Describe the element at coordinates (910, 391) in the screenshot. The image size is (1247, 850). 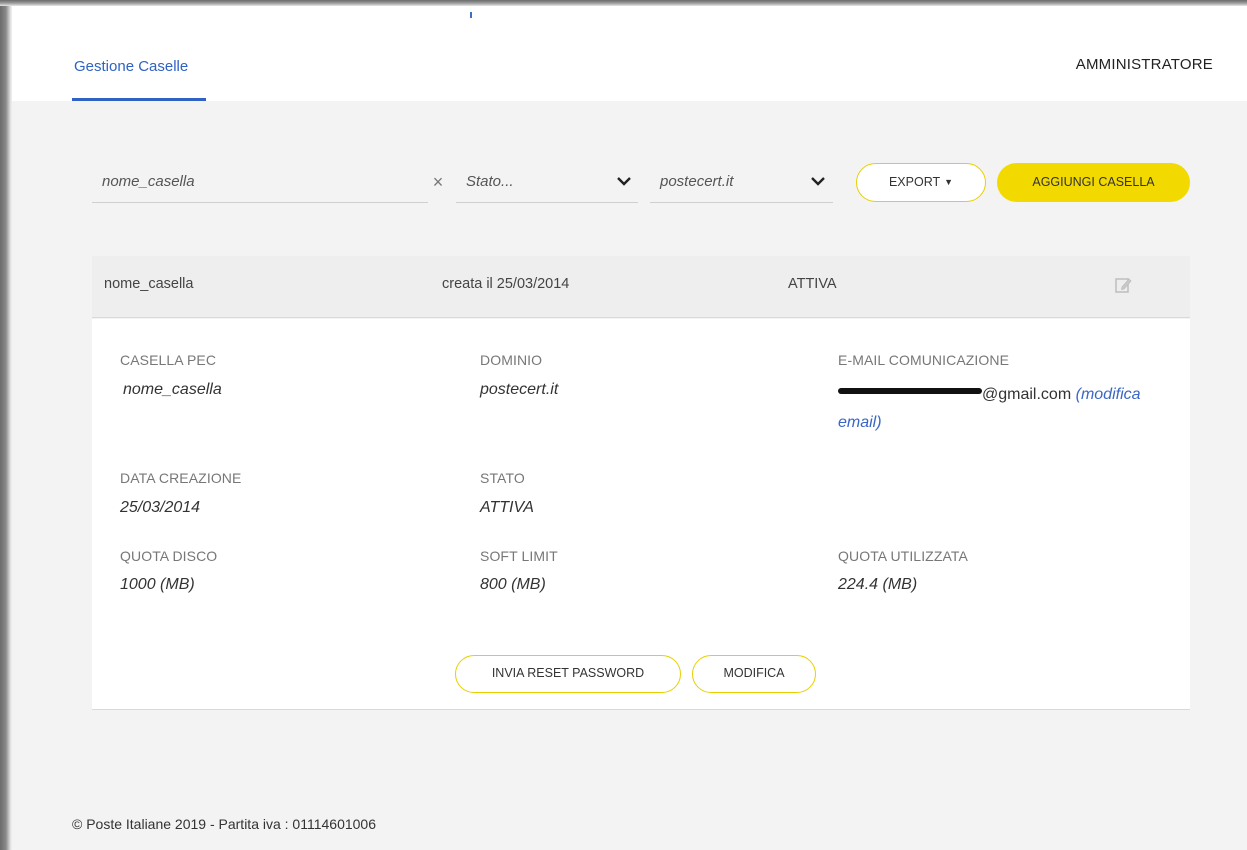
I see `redacted-email-local-part` at that location.